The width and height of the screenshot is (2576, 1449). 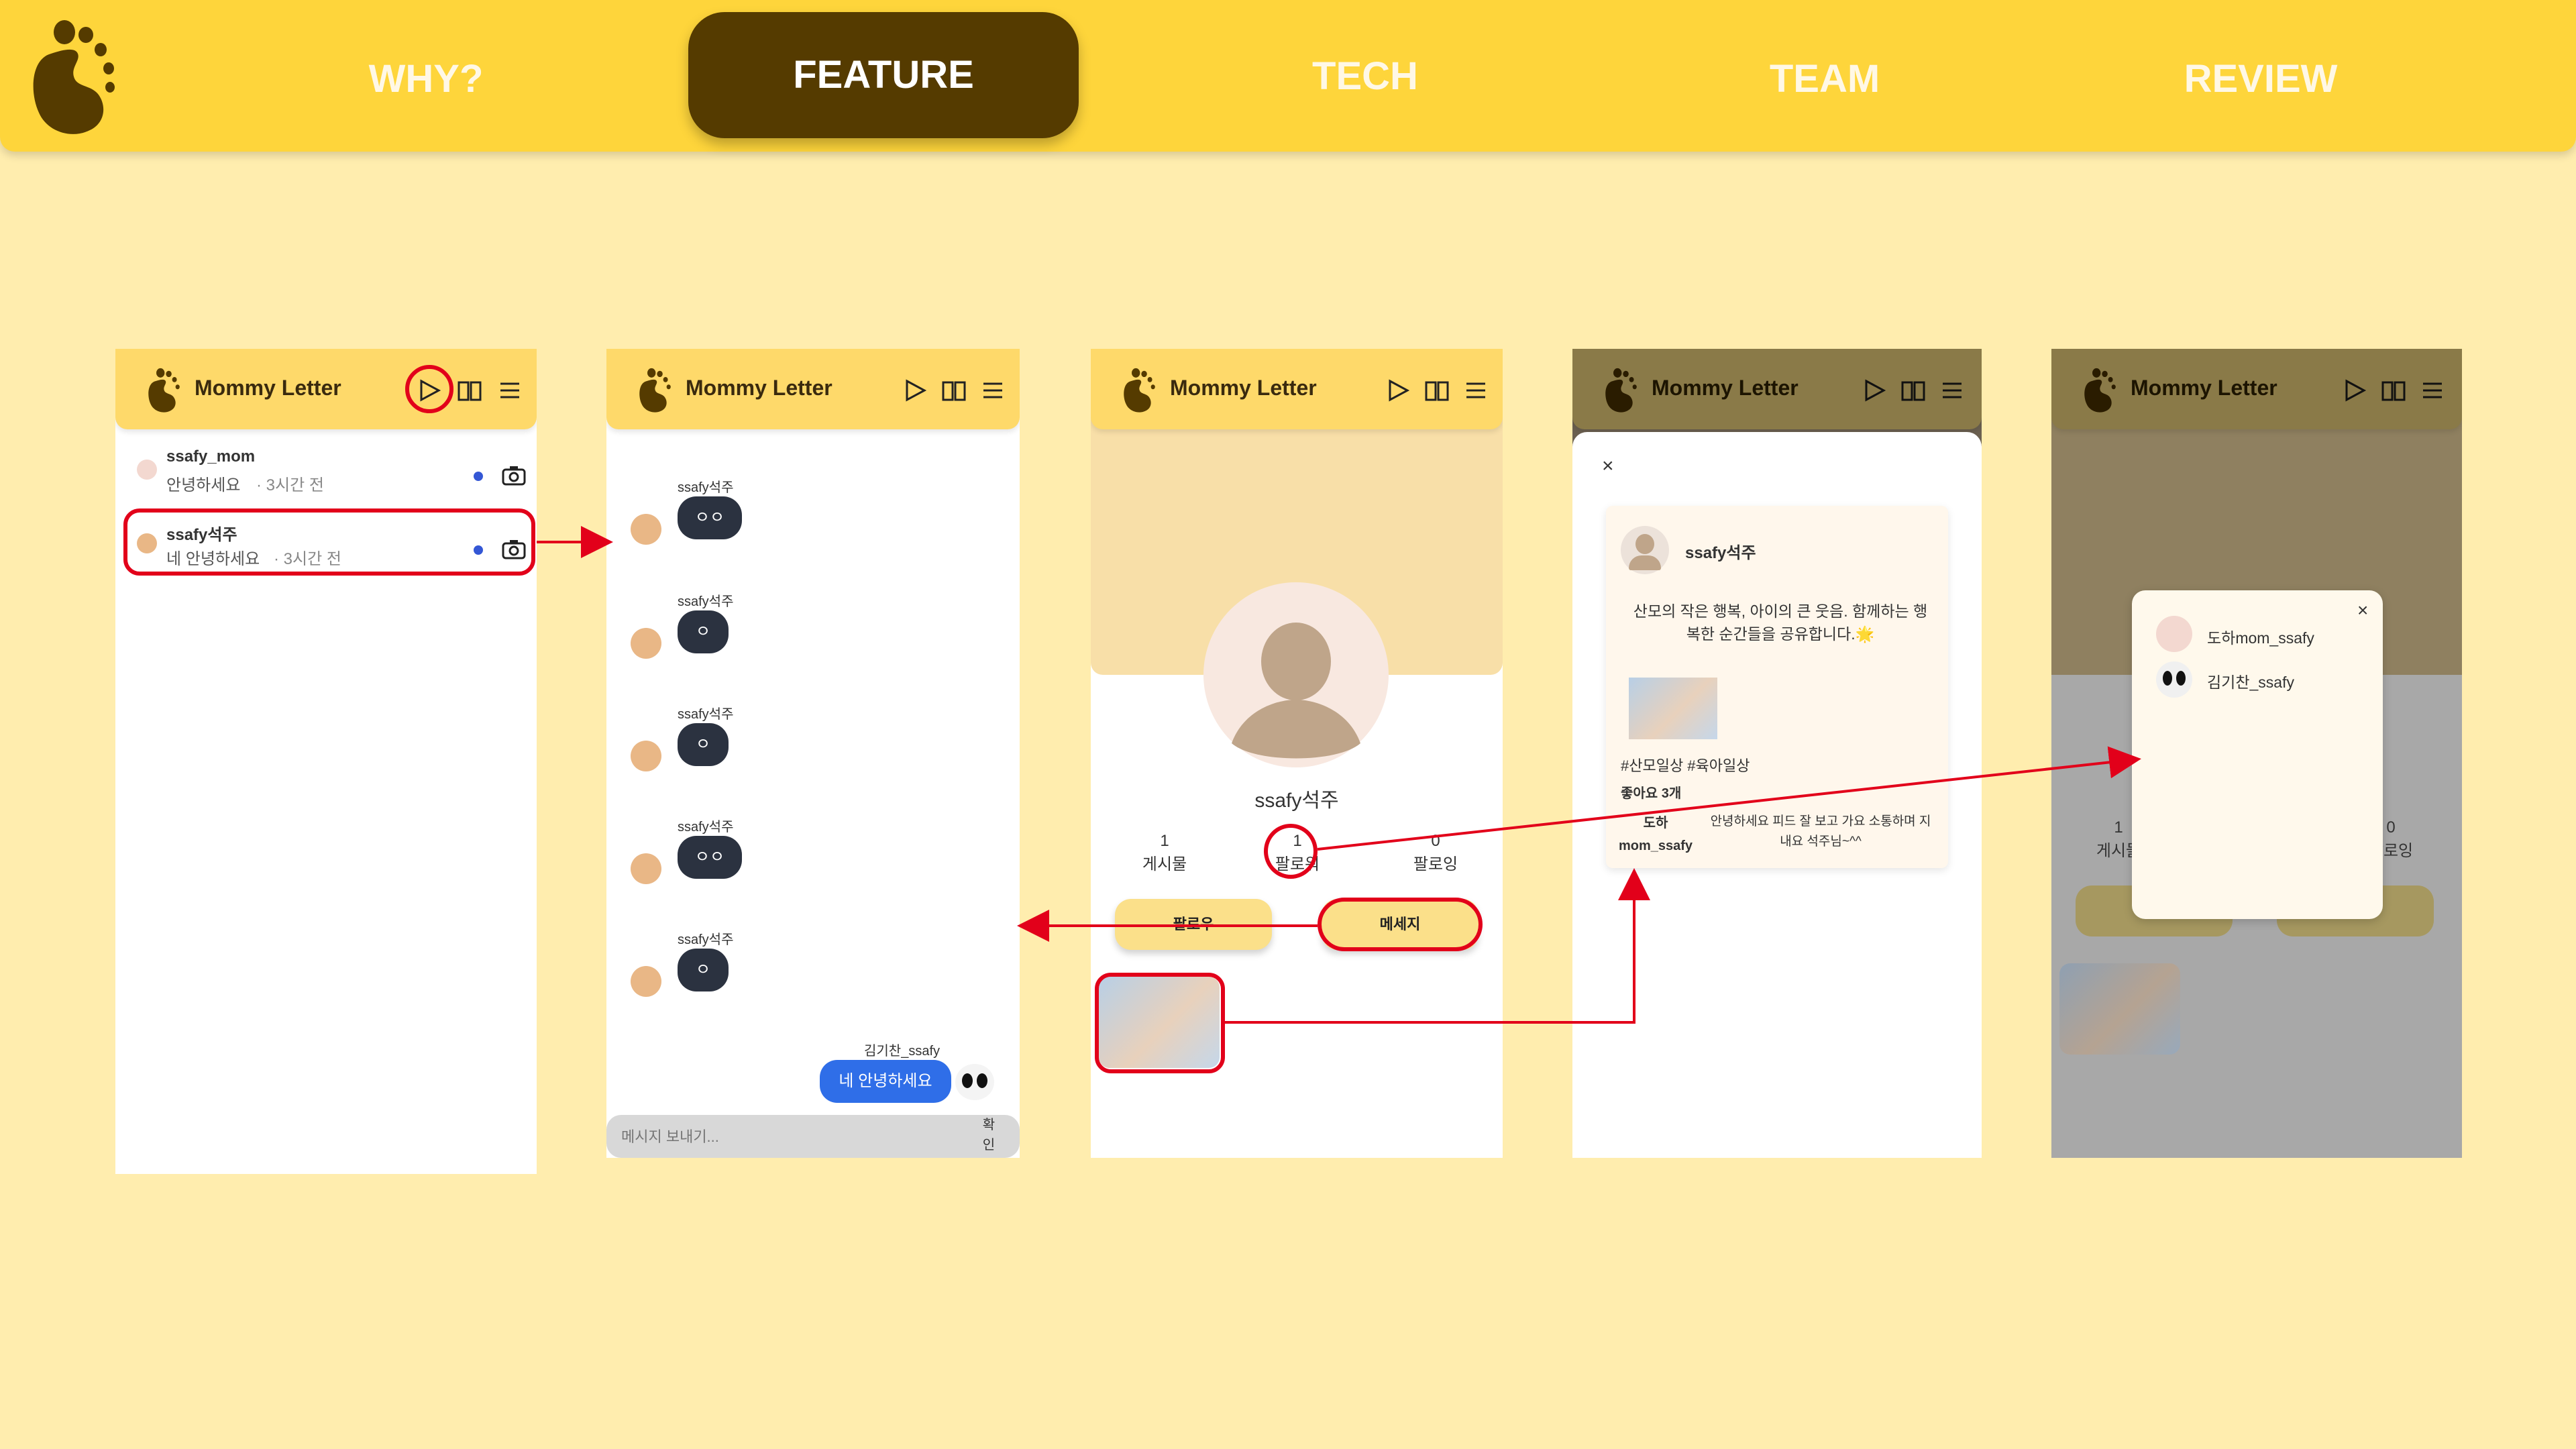 I want to click on my-message-bubble: 네 안녕하세요, so click(x=885, y=1081).